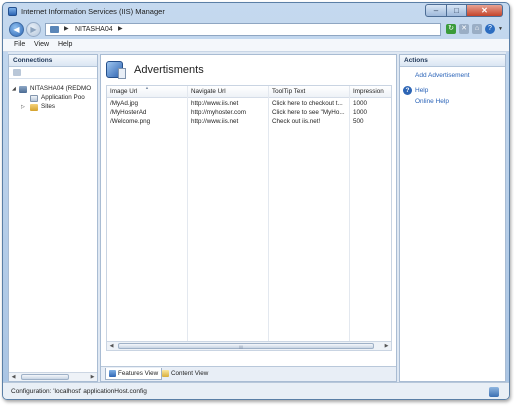 This screenshot has width=514, height=406. What do you see at coordinates (12, 11) in the screenshot?
I see `iis-app-icon` at bounding box center [12, 11].